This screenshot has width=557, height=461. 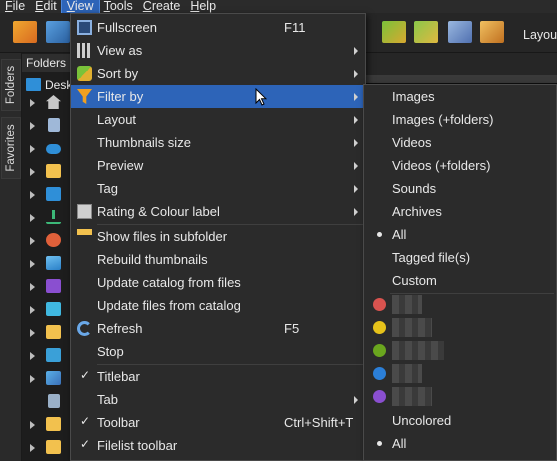 I want to click on filter-item-all-colors: All, so click(x=460, y=443).